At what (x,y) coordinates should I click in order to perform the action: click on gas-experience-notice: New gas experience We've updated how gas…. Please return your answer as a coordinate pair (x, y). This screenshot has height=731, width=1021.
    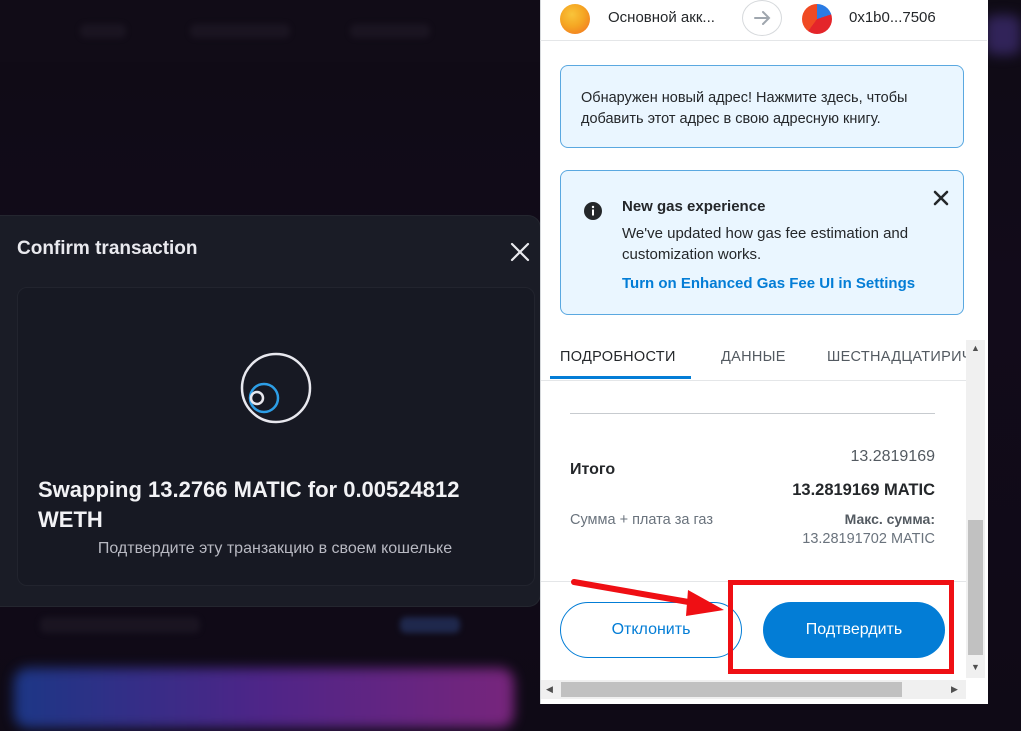
    Looking at the image, I should click on (762, 242).